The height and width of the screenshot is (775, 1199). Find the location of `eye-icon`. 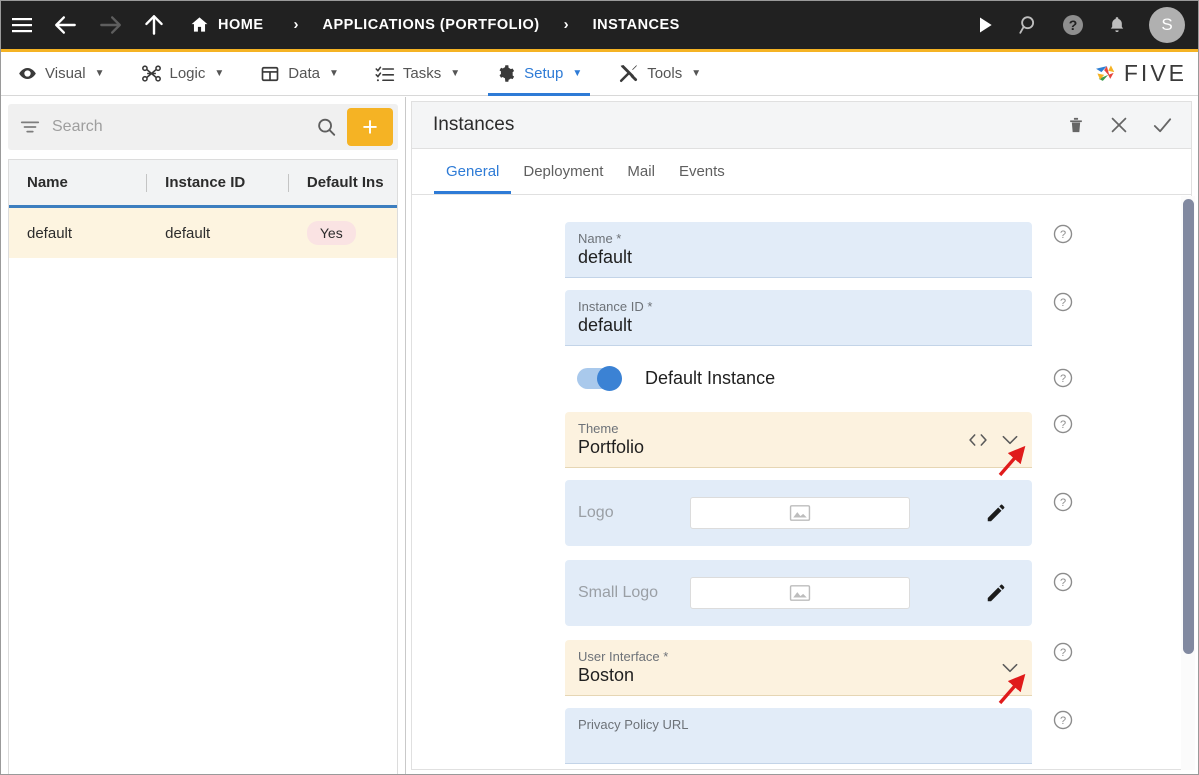

eye-icon is located at coordinates (27, 73).